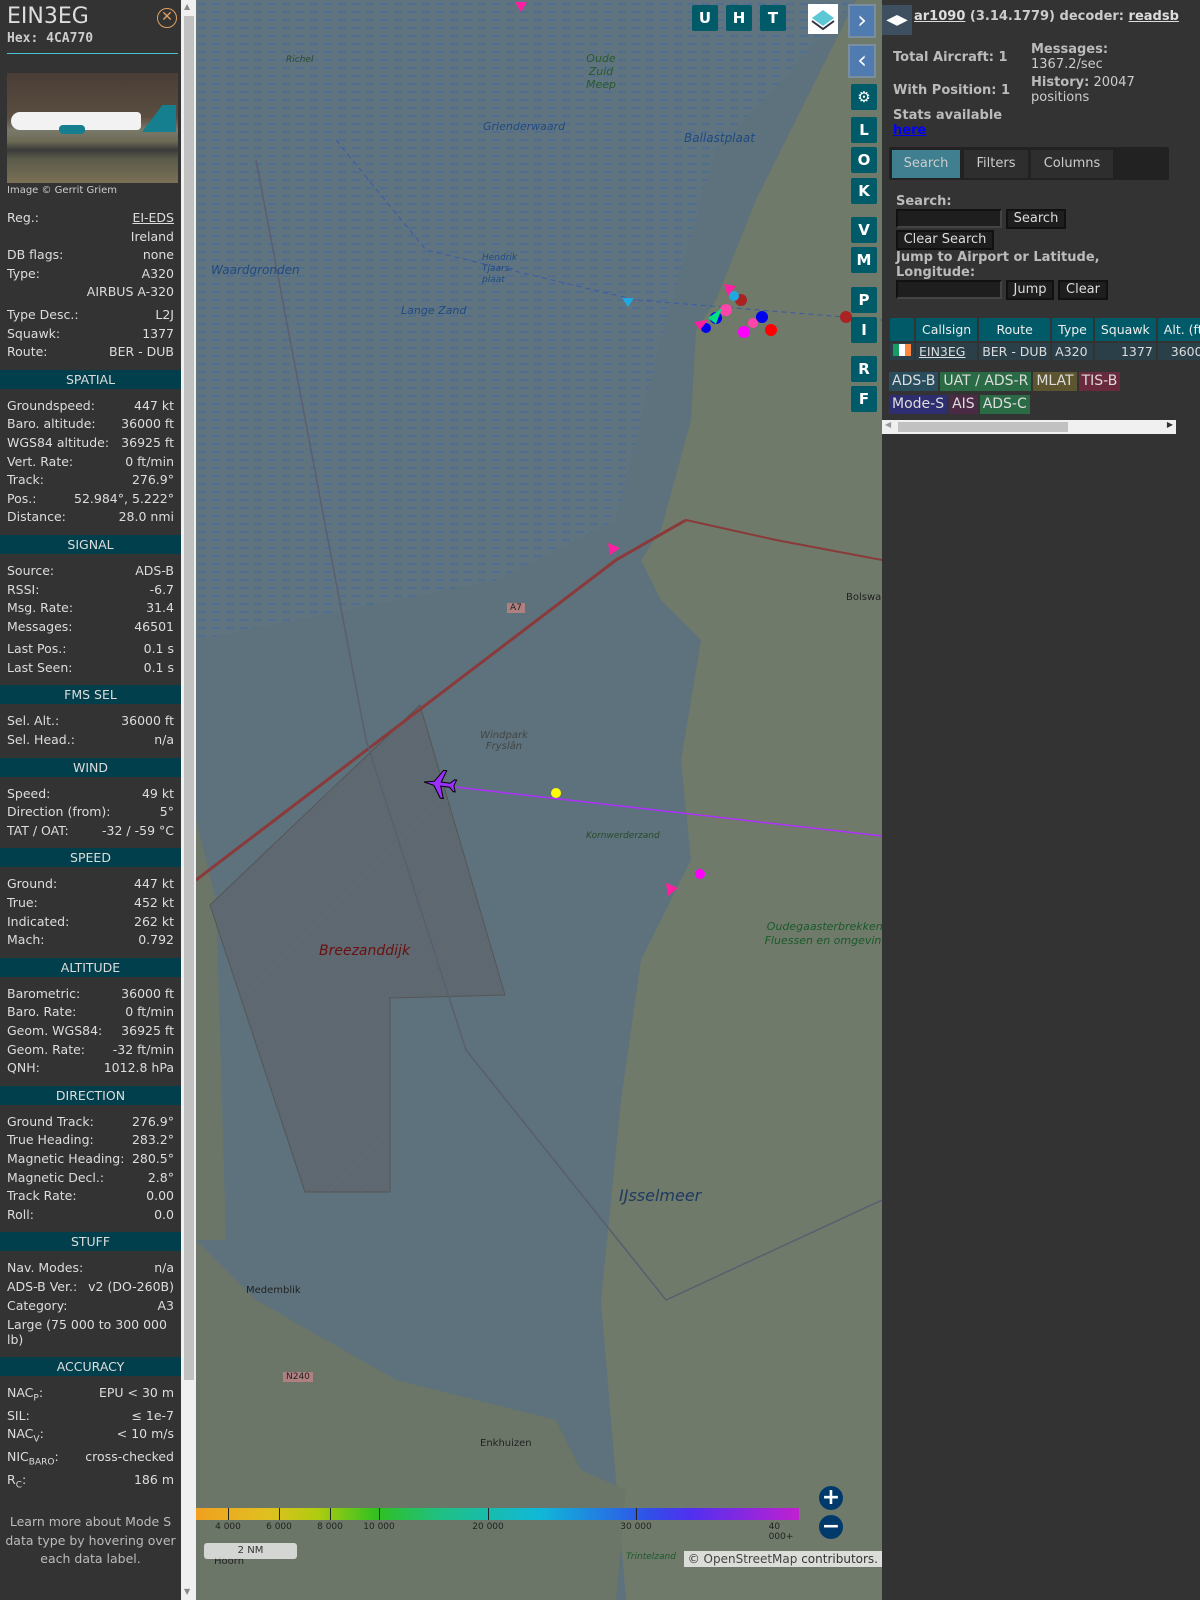  I want to click on row-label: Baro. Rate:, so click(41, 1012).